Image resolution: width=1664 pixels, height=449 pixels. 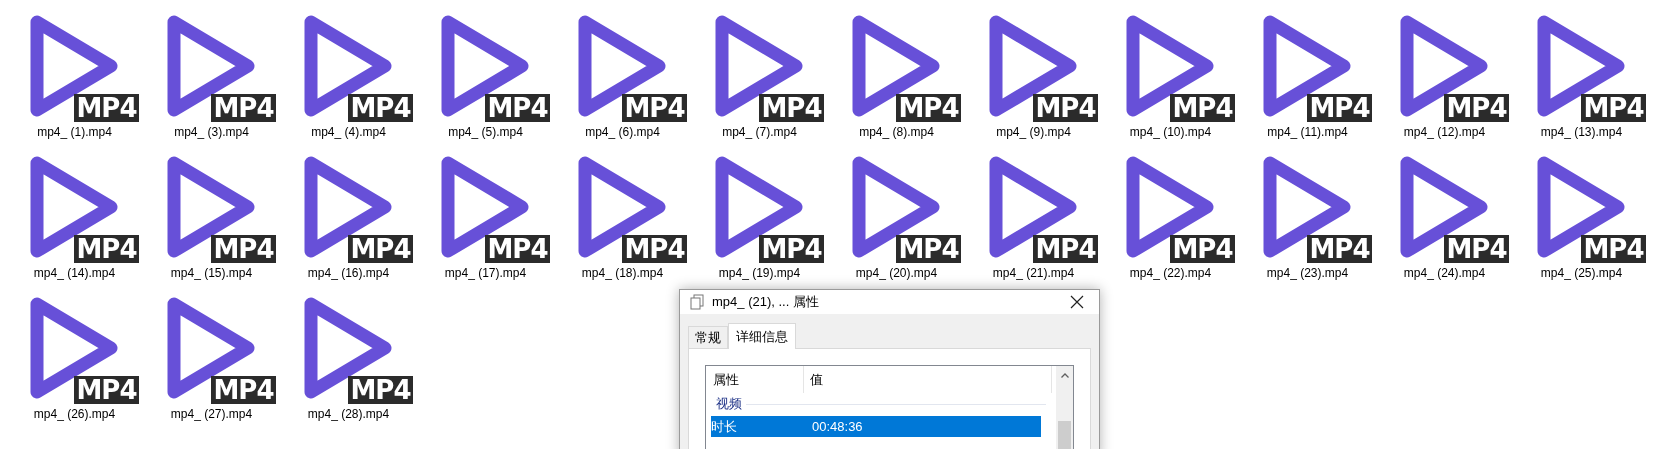 I want to click on scroll-up-icon, so click(x=1064, y=375).